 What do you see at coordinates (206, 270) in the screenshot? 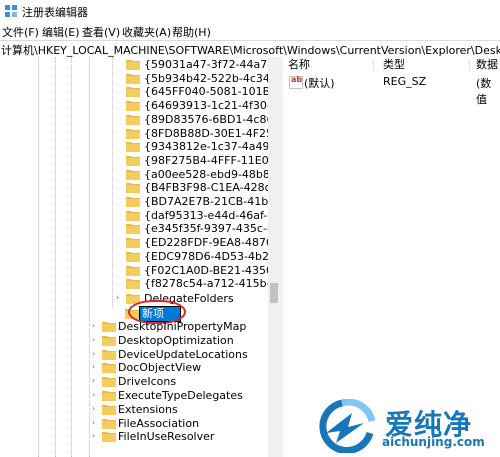
I see `tree-item-label: {F02C1A0D-BE21-4350-88B` at bounding box center [206, 270].